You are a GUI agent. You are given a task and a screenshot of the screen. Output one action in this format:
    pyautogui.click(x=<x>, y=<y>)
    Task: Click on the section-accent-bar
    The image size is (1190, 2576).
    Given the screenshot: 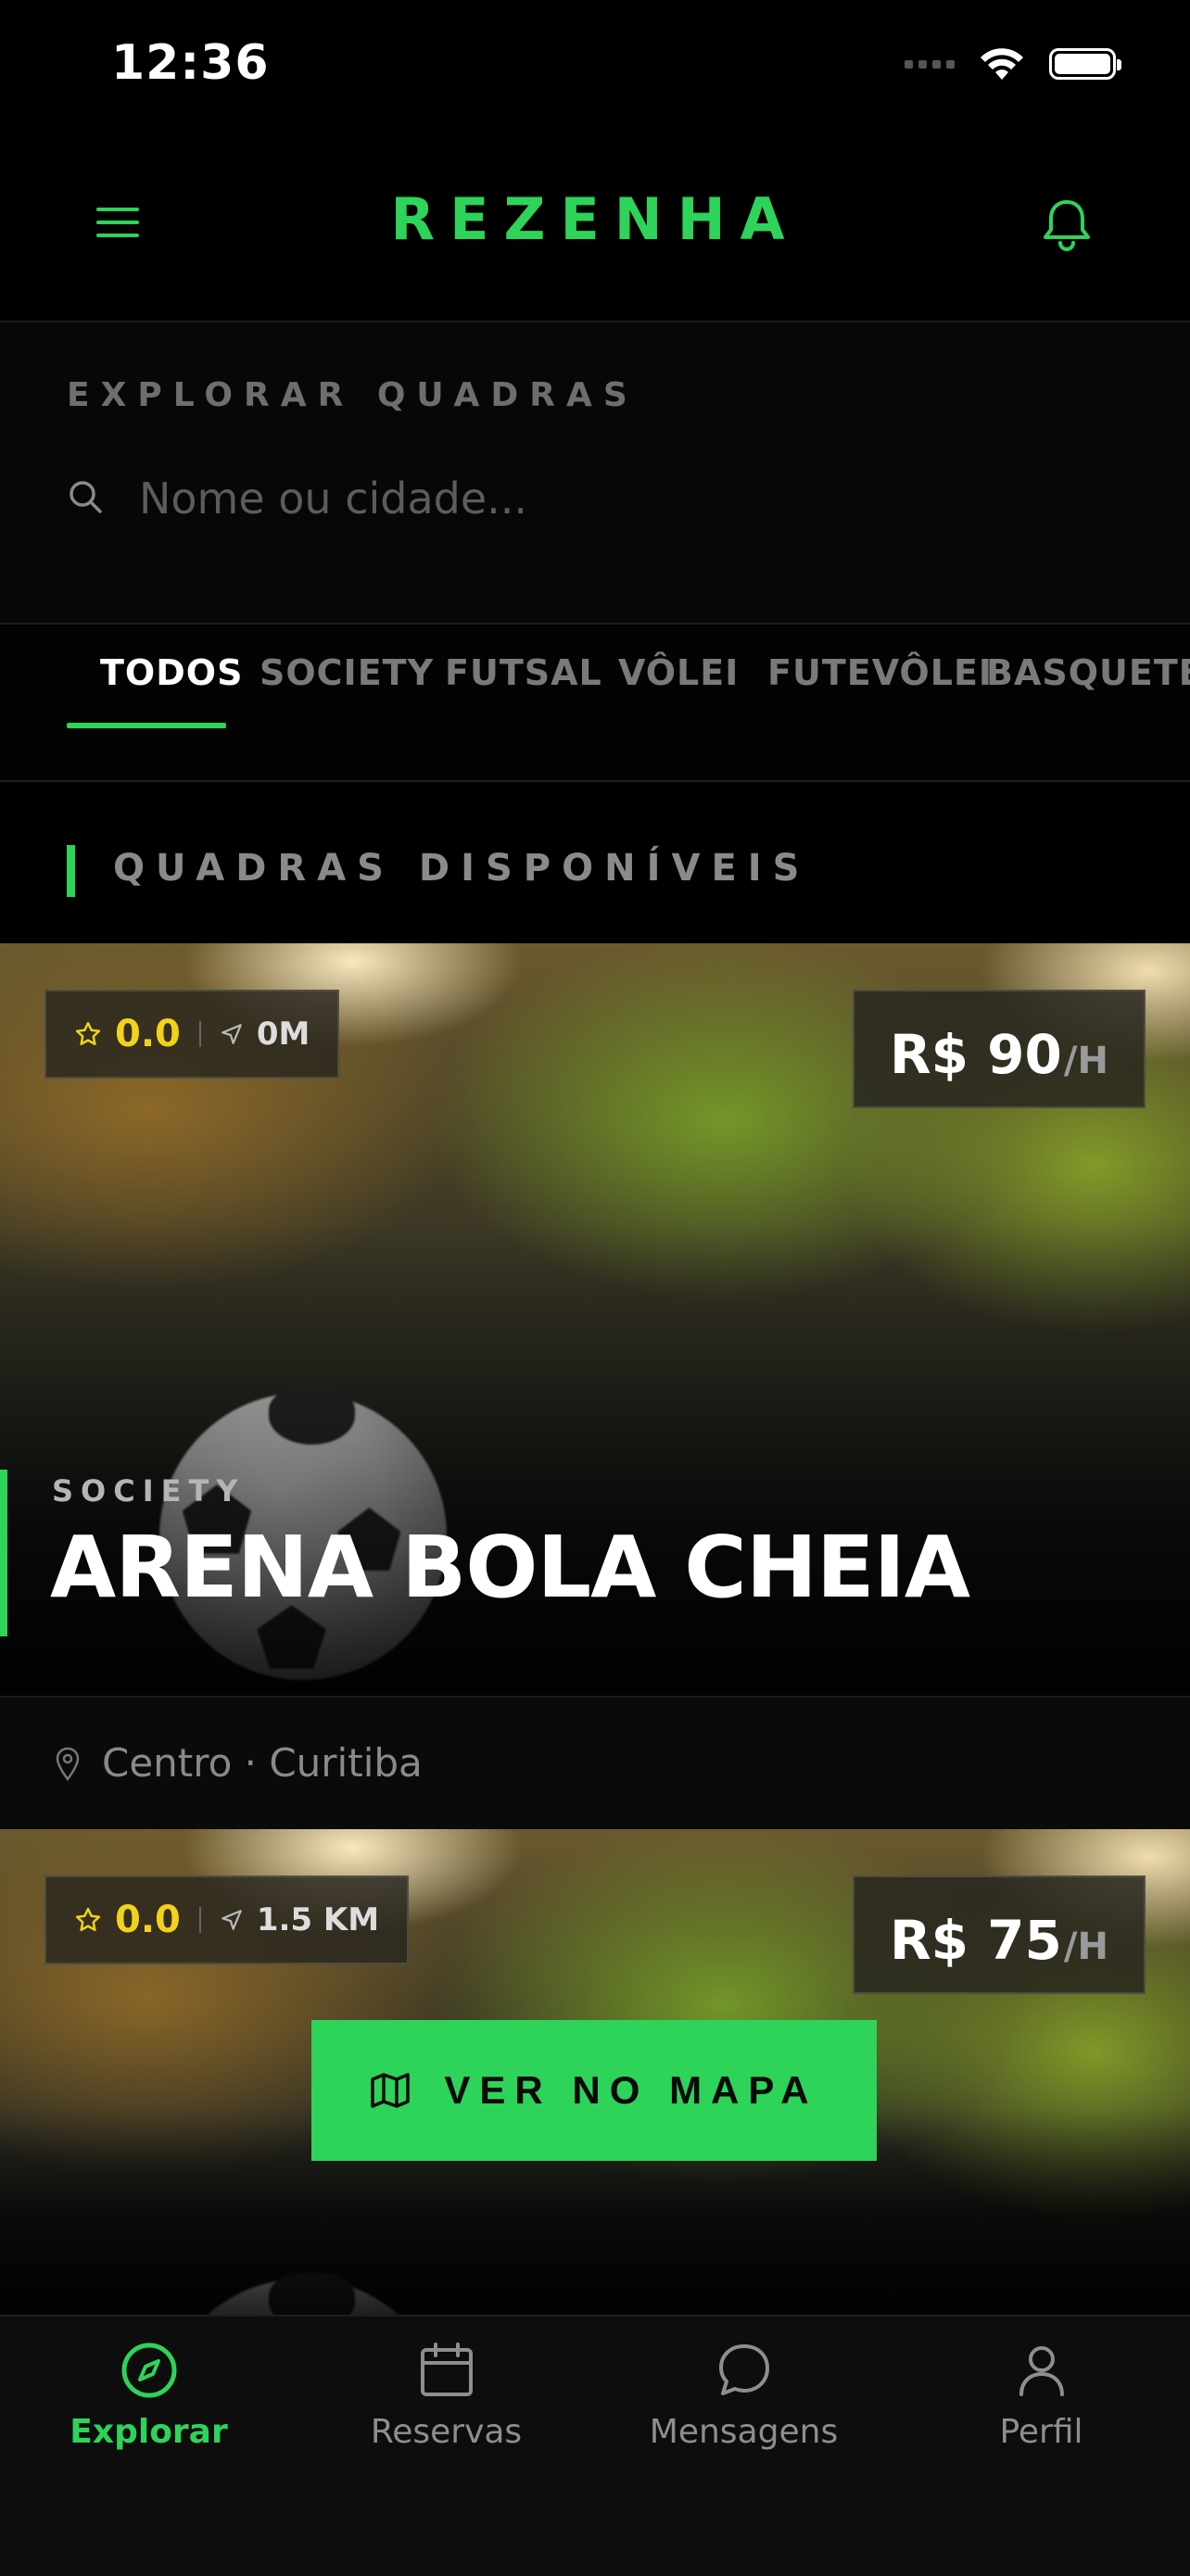 What is the action you would take?
    pyautogui.click(x=71, y=871)
    